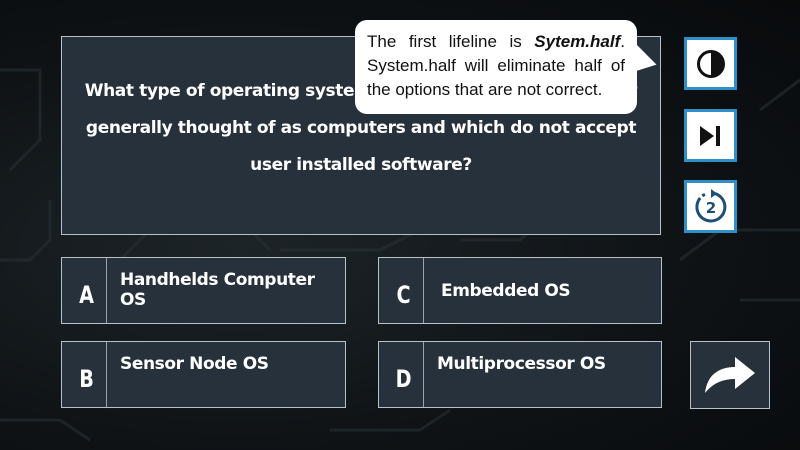 This screenshot has height=450, width=800. Describe the element at coordinates (521, 364) in the screenshot. I see `answer-text: Multiprocessor OS` at that location.